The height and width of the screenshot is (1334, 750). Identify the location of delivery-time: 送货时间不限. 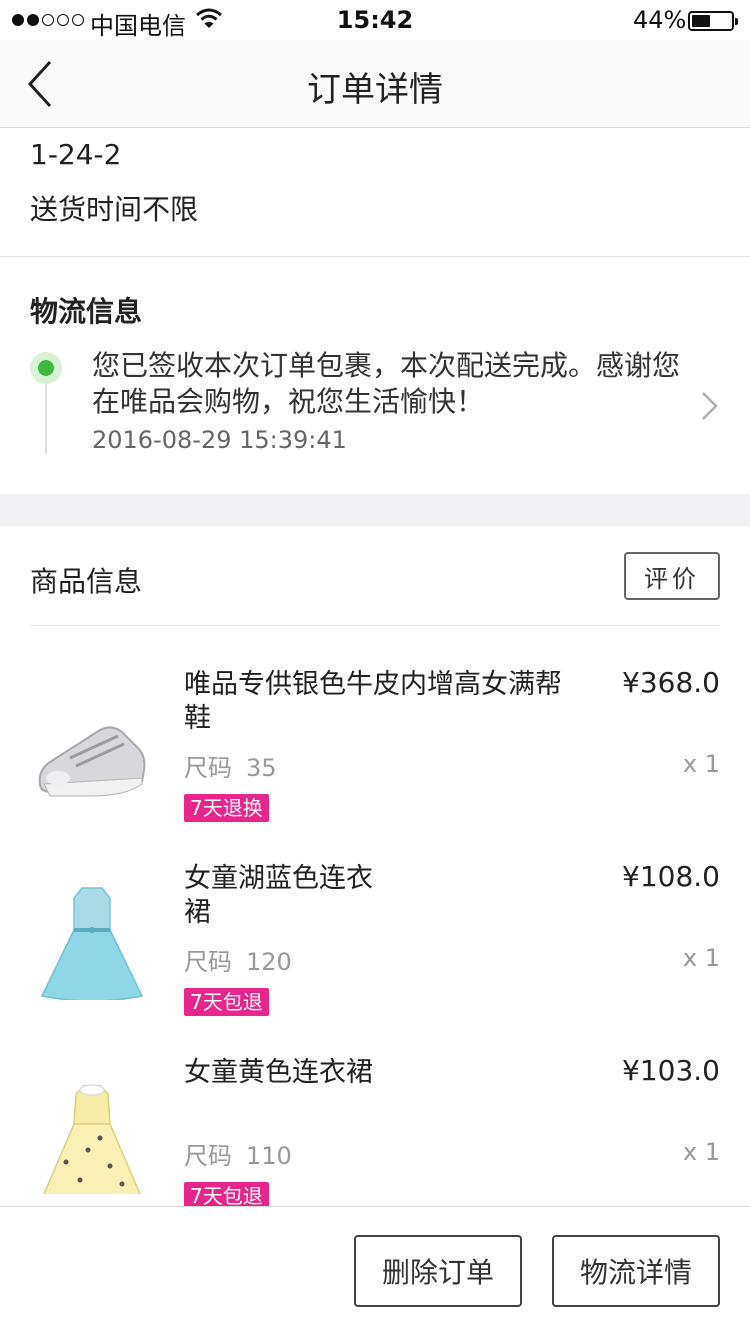
(114, 209).